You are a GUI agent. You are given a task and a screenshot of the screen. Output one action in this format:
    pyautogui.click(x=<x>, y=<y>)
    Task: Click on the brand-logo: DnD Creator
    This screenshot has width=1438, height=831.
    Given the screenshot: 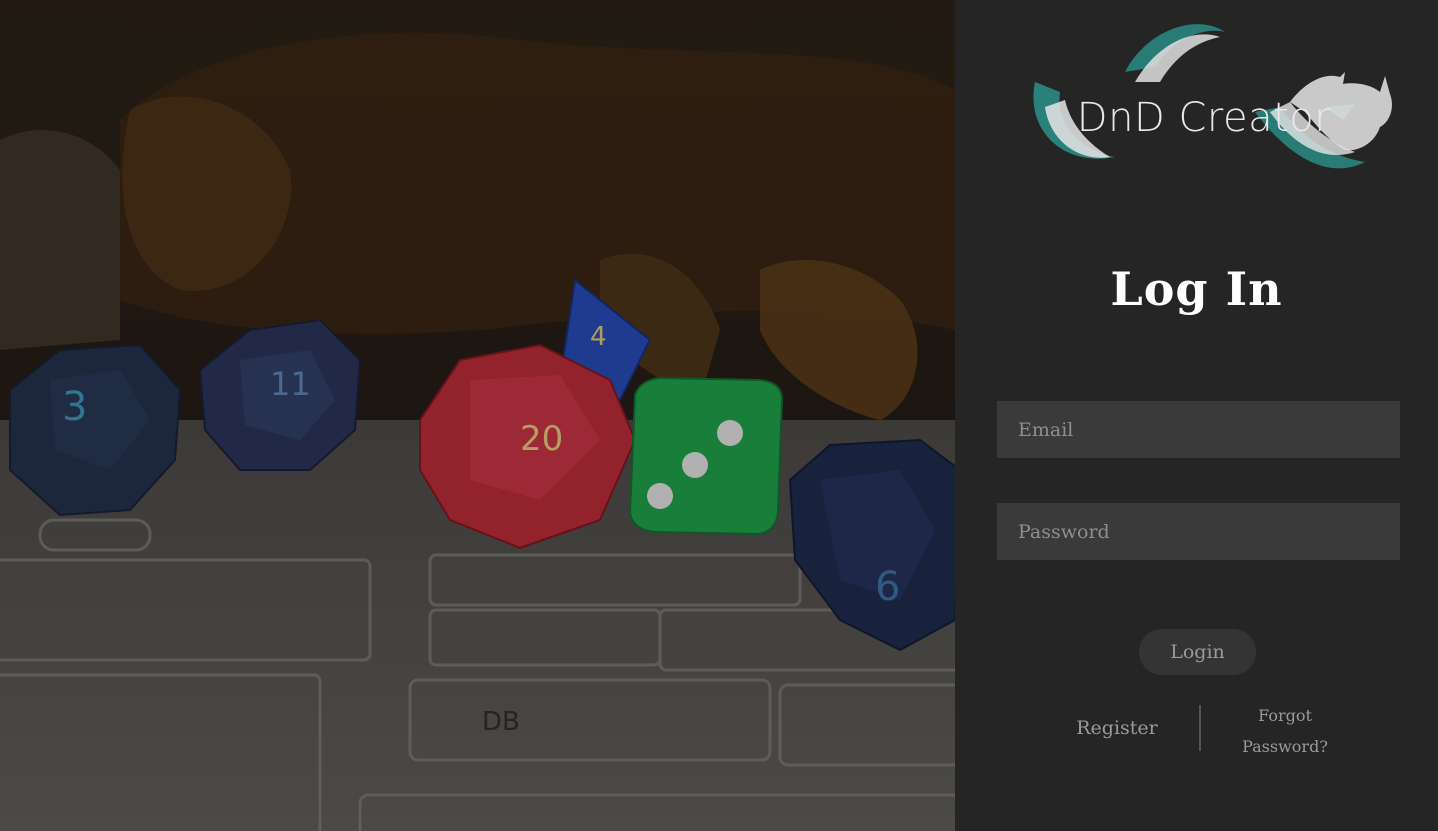 What is the action you would take?
    pyautogui.click(x=1210, y=97)
    